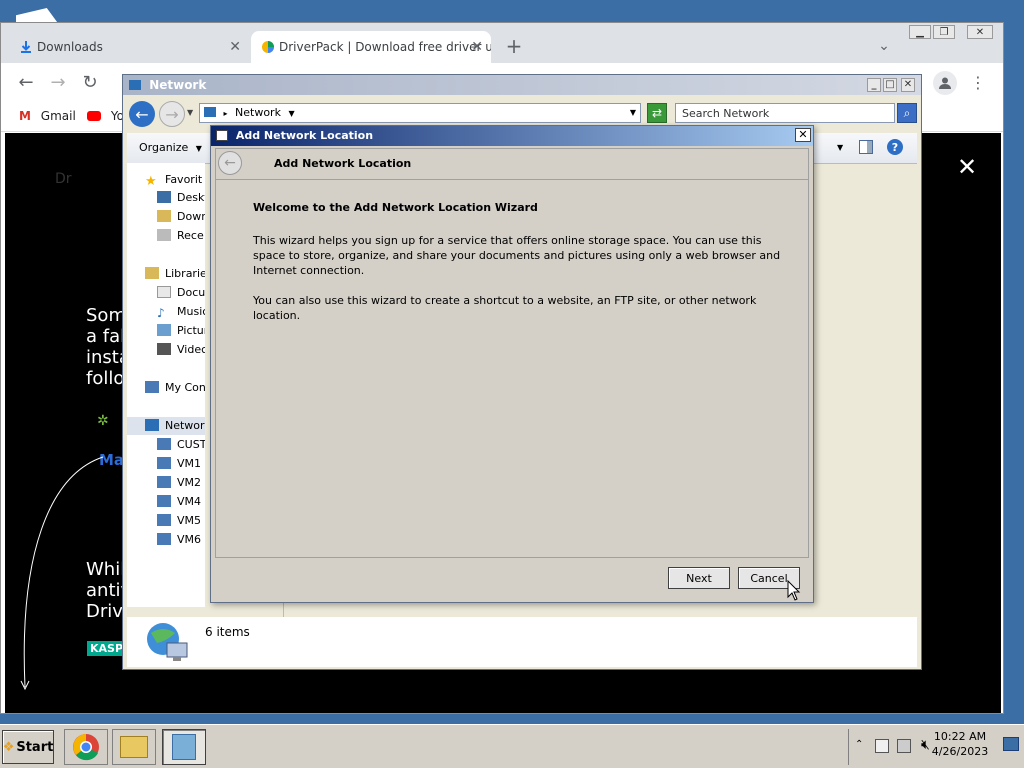 The image size is (1024, 768). Describe the element at coordinates (978, 82) in the screenshot. I see `more-icon: ⋮` at that location.